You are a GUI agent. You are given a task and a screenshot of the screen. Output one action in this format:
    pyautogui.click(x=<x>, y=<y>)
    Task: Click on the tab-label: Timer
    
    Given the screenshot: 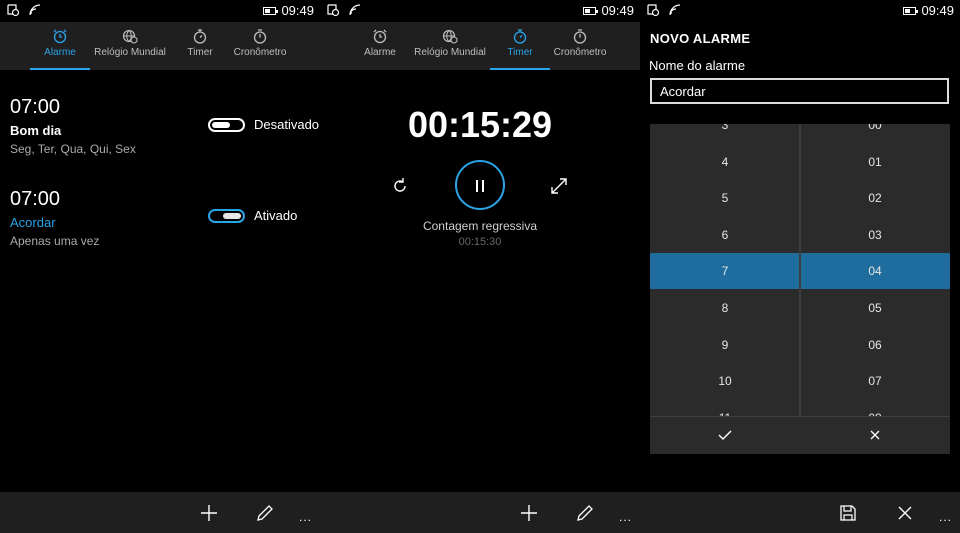 What is the action you would take?
    pyautogui.click(x=520, y=52)
    